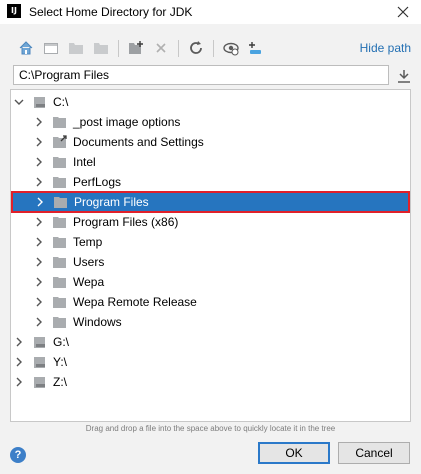  I want to click on module-directory-icon, so click(101, 48).